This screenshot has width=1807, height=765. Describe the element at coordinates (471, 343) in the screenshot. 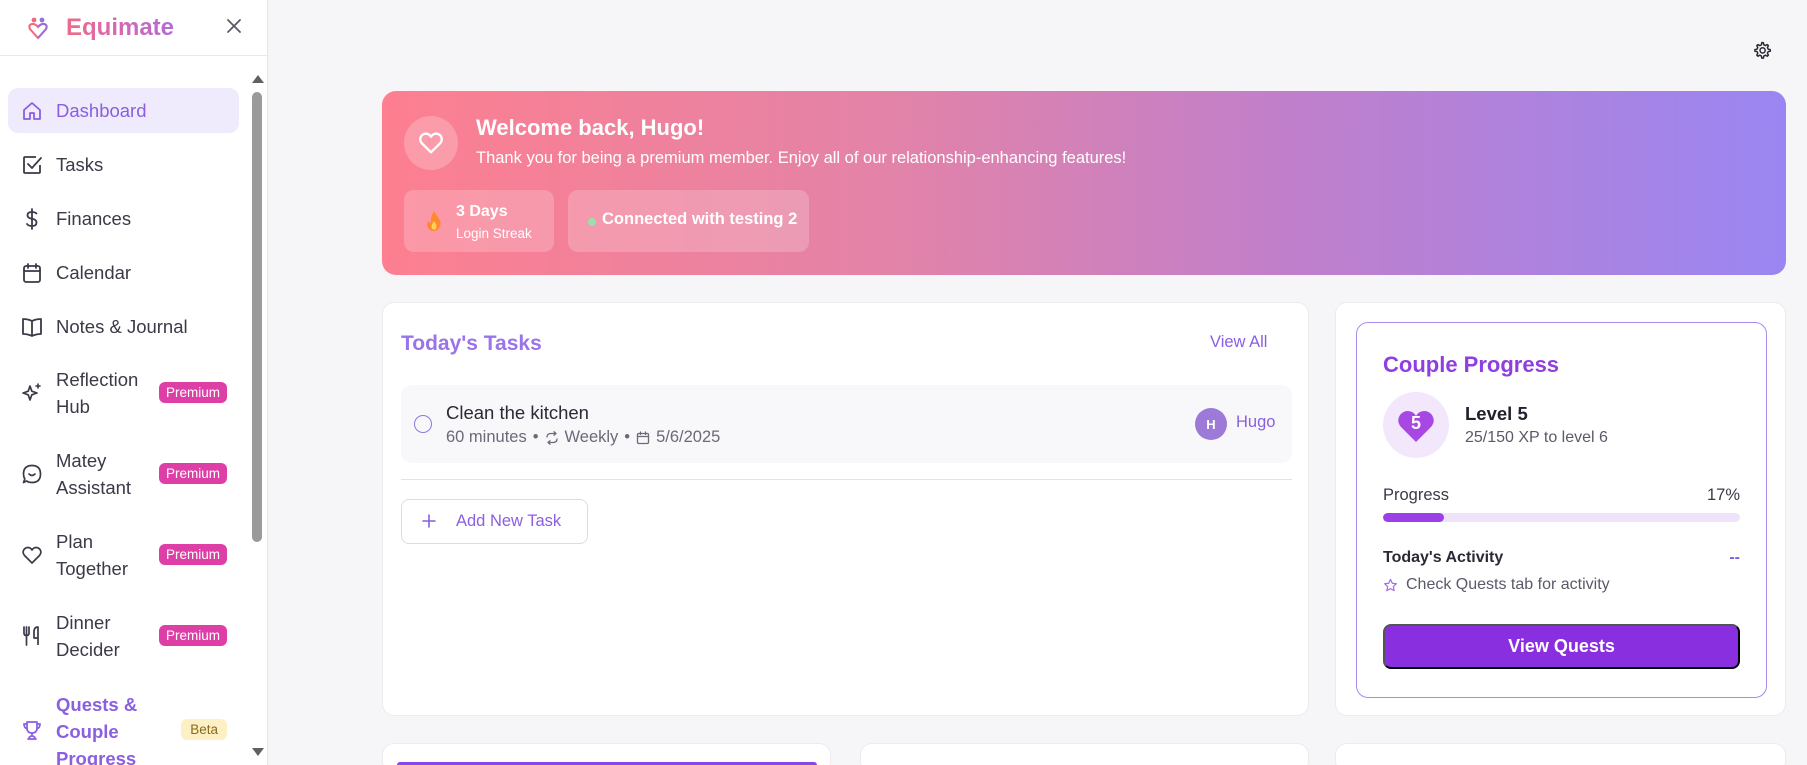

I see `tasks-title: Today's Tasks` at that location.